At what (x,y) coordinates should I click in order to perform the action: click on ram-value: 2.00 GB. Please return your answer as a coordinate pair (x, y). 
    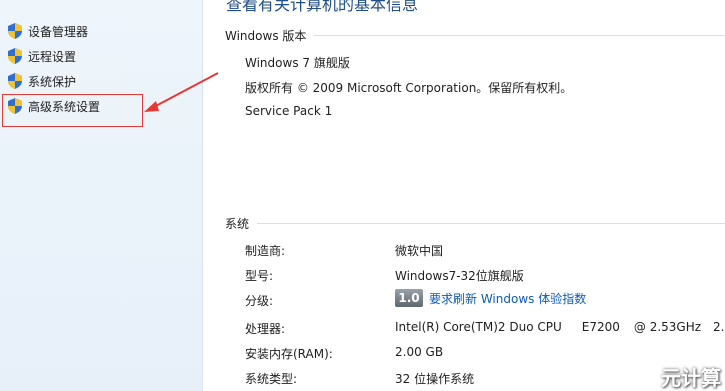
    Looking at the image, I should click on (419, 352).